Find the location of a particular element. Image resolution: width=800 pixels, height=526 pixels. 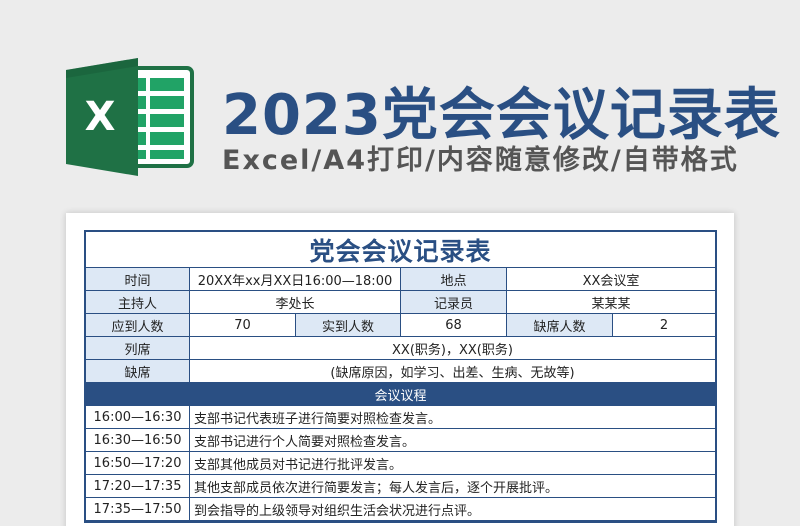

agenda-desc: 到会指导的上级领导对组织生活会状况进行点评。 is located at coordinates (337, 511).